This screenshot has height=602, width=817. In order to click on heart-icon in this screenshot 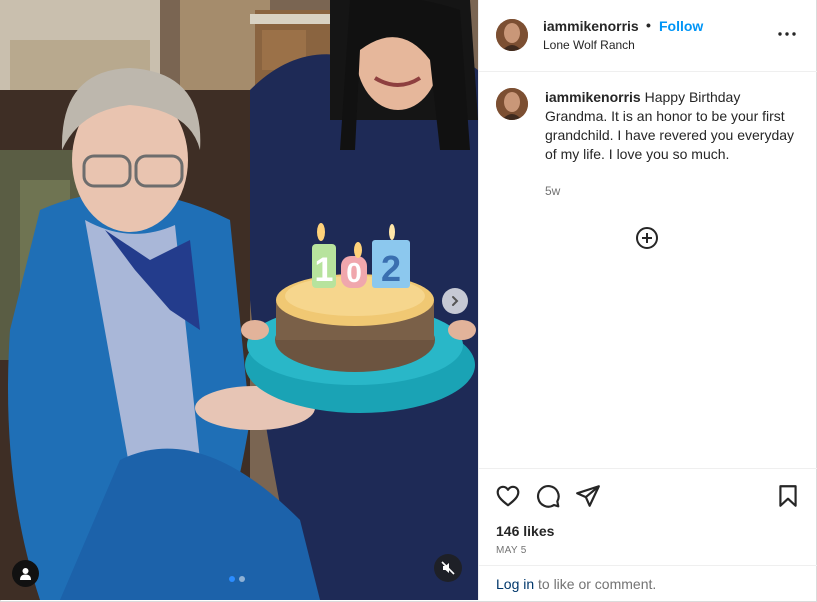, I will do `click(508, 496)`.